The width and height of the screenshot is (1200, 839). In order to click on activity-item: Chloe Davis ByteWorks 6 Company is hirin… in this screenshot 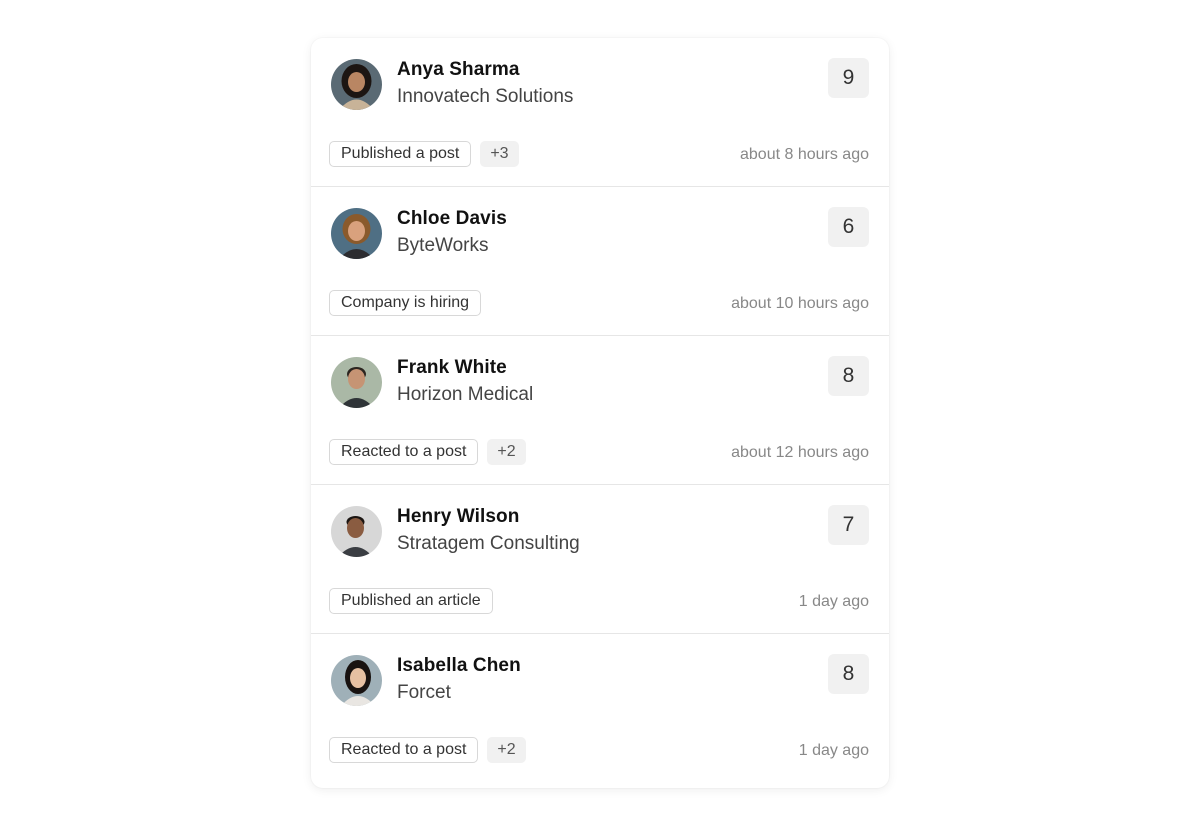, I will do `click(600, 261)`.